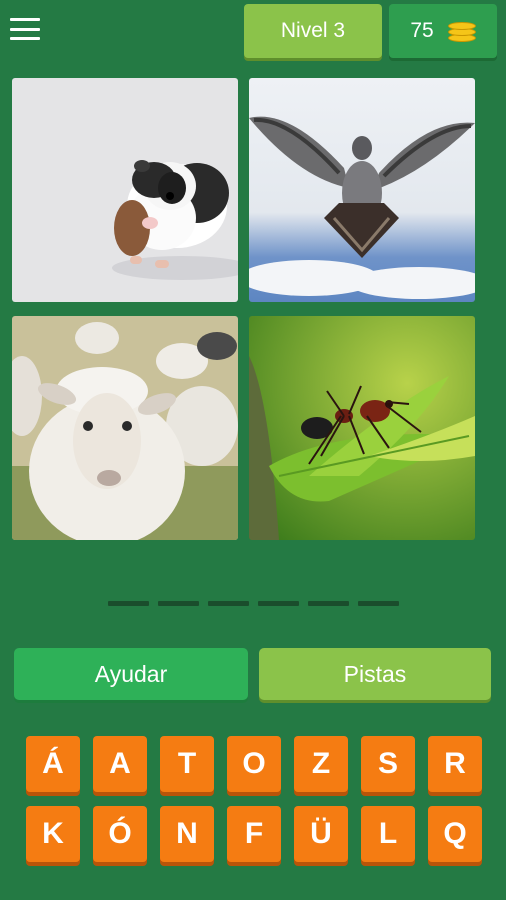  I want to click on hints-button-label: Pistas, so click(375, 673).